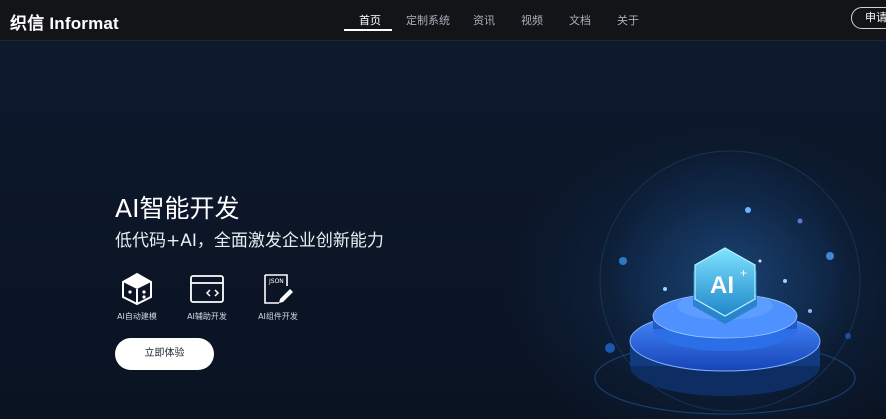  I want to click on apply-trial-button: 申请试用, so click(868, 18).